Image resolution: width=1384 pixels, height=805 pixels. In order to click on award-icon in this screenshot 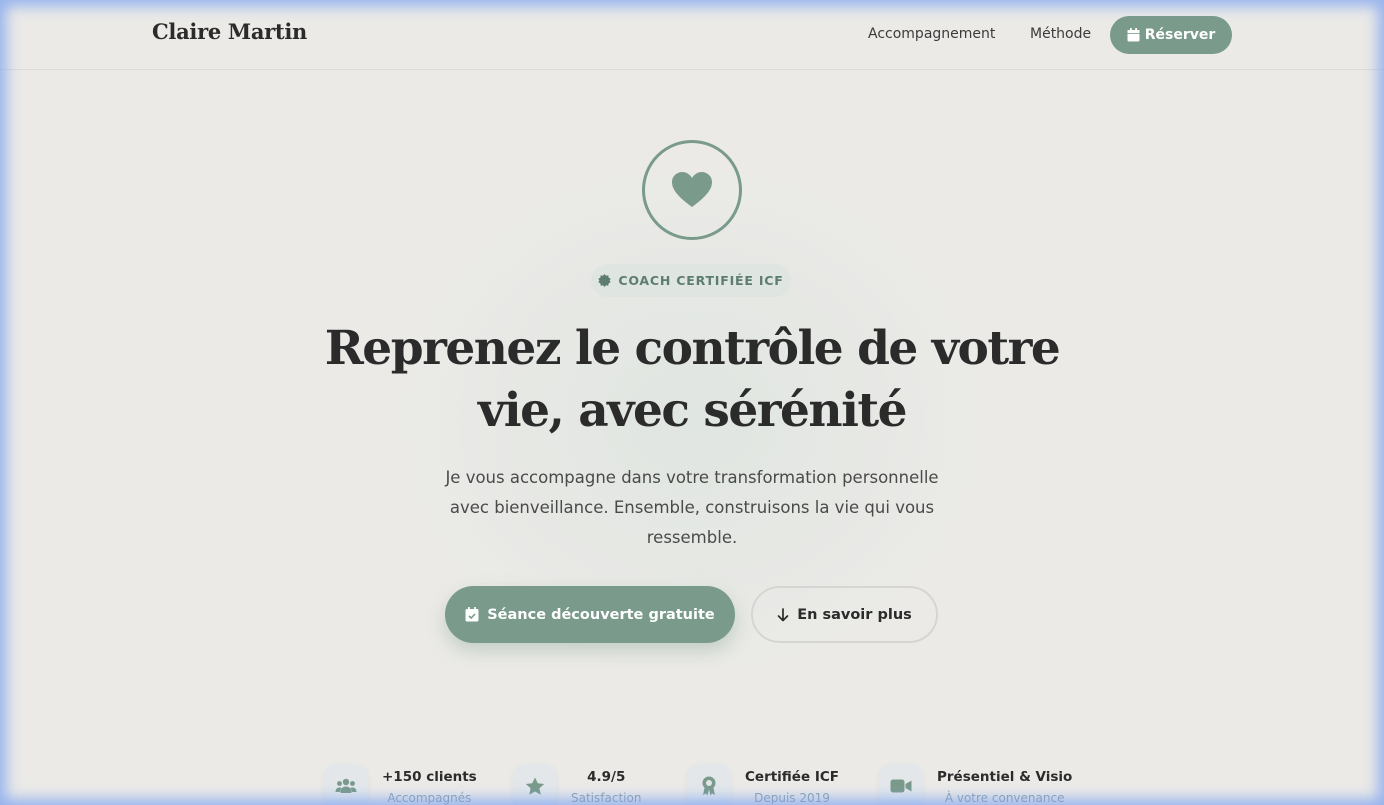, I will do `click(709, 786)`.